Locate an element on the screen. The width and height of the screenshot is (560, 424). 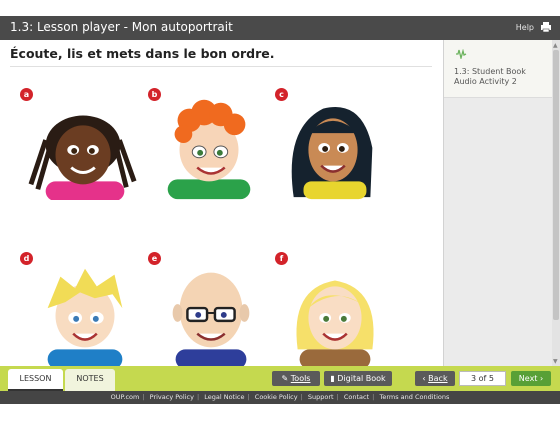
window-title: 1.3: Lesson player - Mon autoportrait is located at coordinates (121, 27).